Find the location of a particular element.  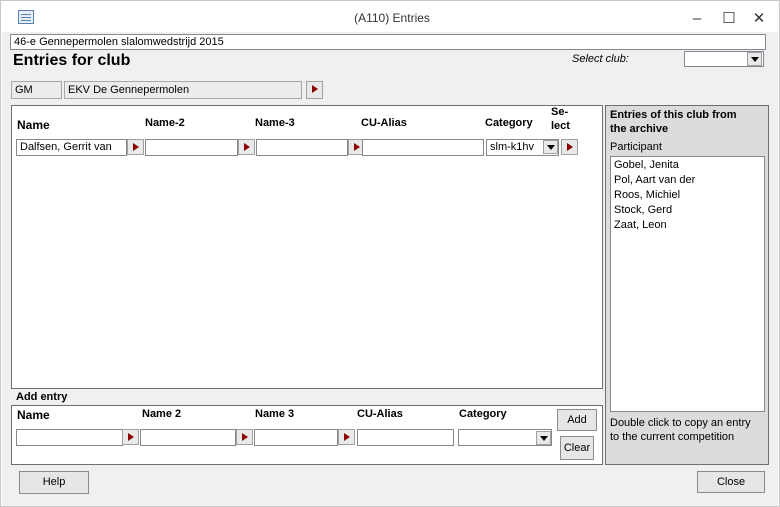

row-name-button is located at coordinates (135, 147).